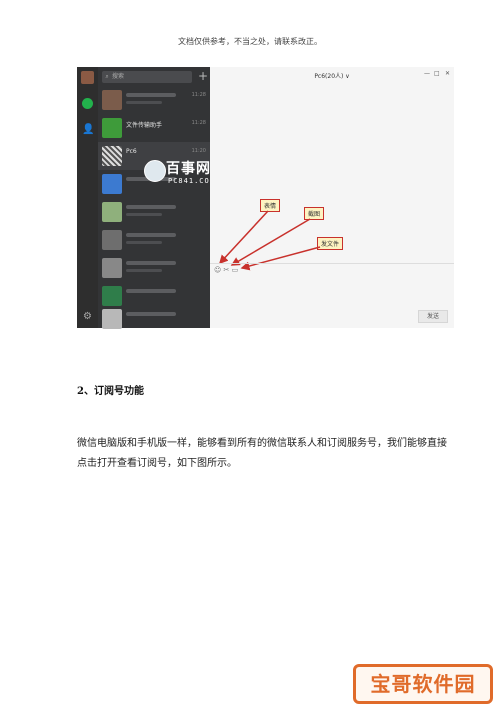 This screenshot has height=708, width=500. I want to click on brand-text: 宝哥软件园, so click(423, 684).